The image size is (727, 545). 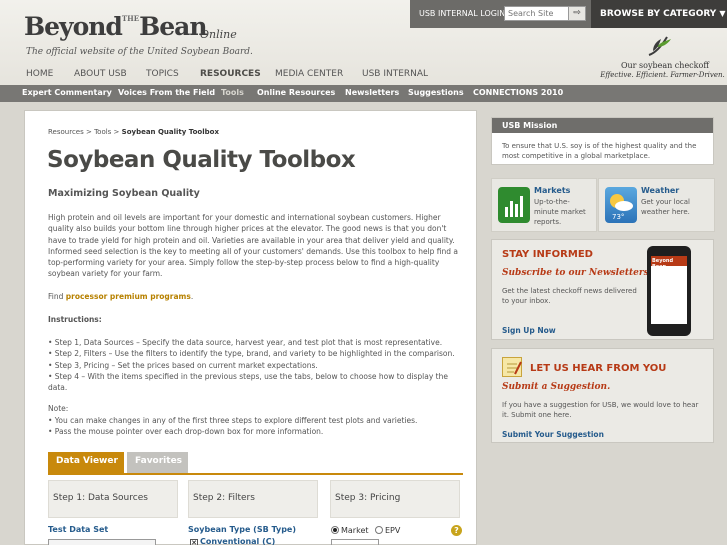 I want to click on search-go-button: ⇨, so click(x=577, y=13).